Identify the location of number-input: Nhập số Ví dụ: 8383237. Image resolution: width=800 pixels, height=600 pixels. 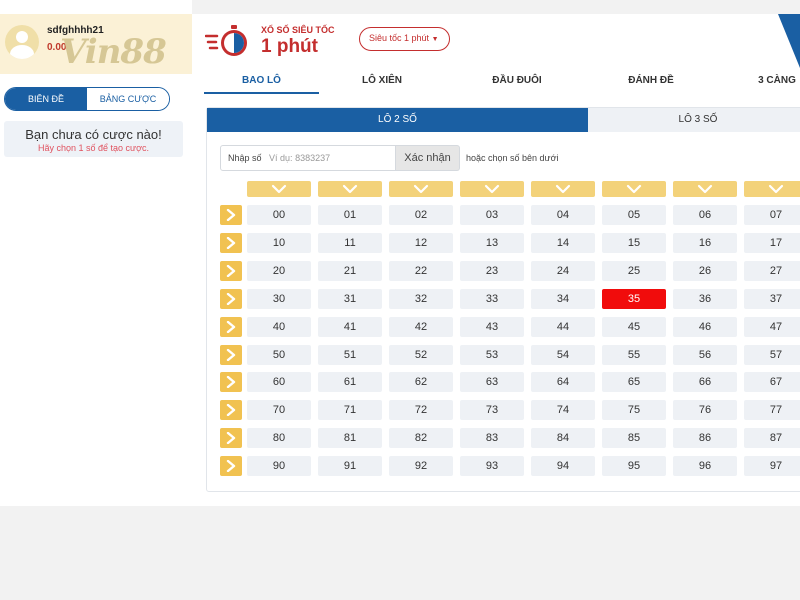
(308, 158).